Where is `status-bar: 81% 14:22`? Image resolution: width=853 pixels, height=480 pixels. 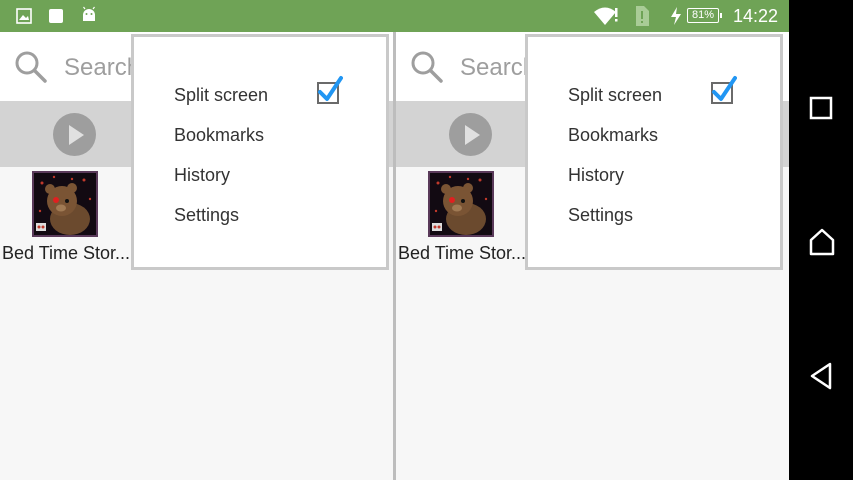 status-bar: 81% 14:22 is located at coordinates (394, 16).